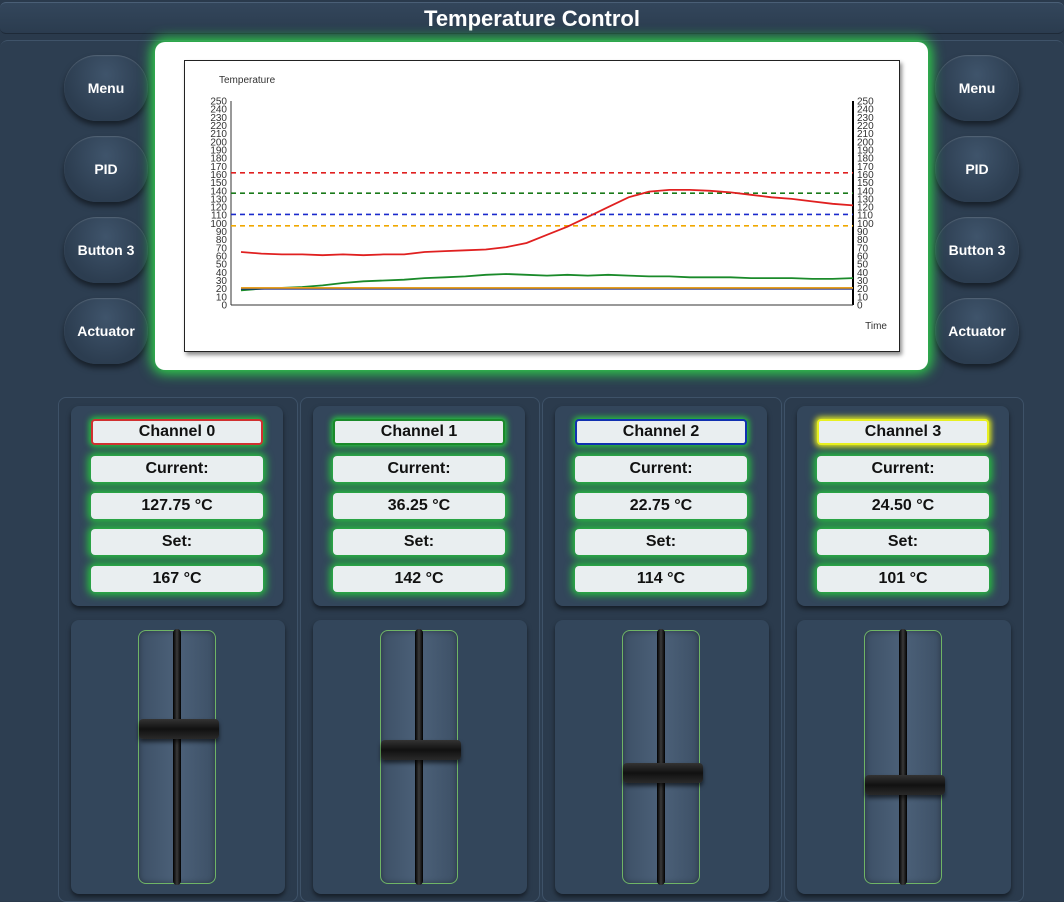 The width and height of the screenshot is (1064, 902). I want to click on set-value: 101 °C, so click(903, 579).